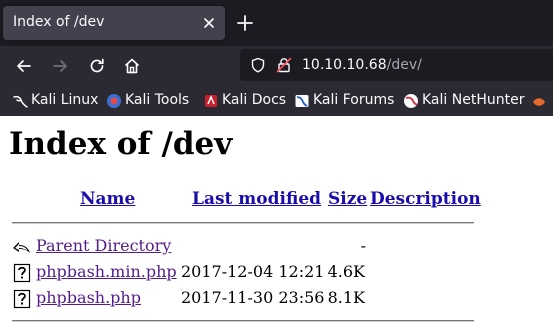 This screenshot has width=553, height=331. I want to click on url-text: 10.10.10.68/dev/, so click(362, 65).